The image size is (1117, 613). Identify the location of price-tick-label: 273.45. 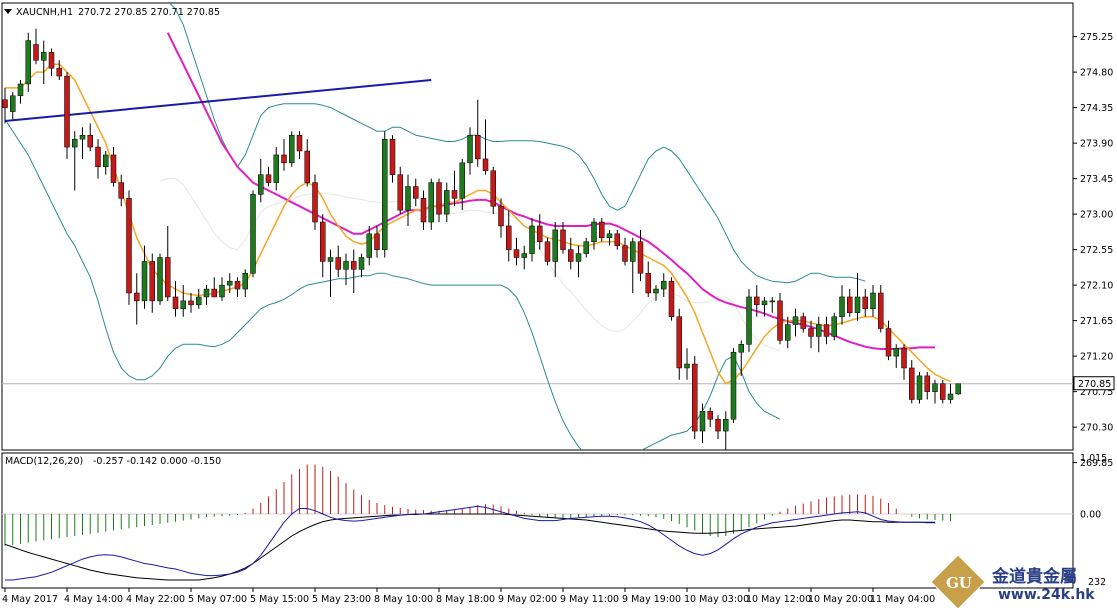
(1096, 179).